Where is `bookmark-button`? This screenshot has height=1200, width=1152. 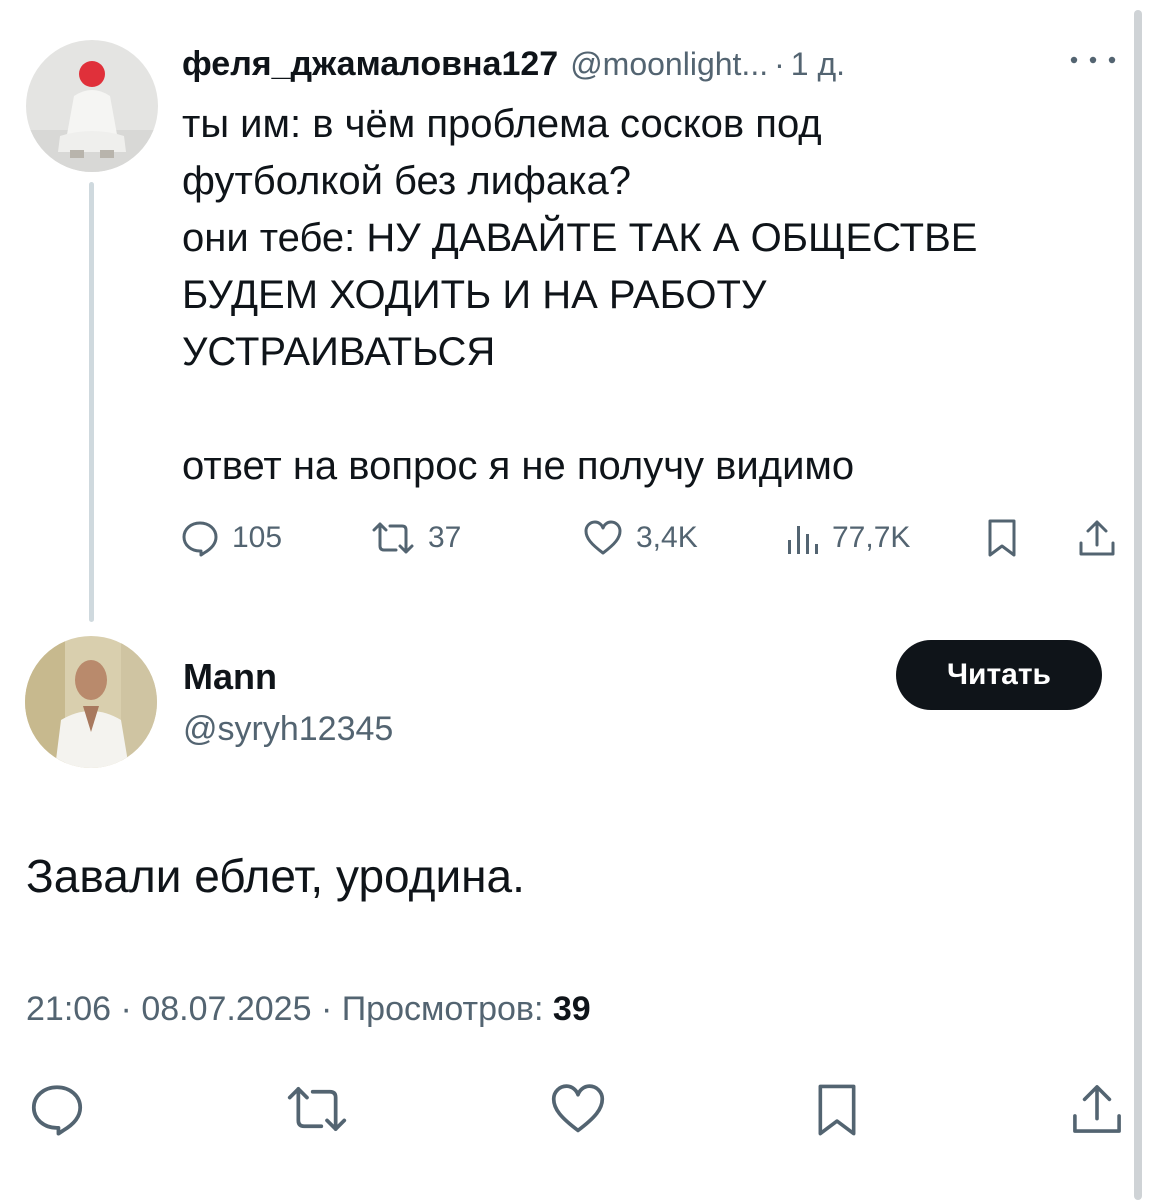 bookmark-button is located at coordinates (1002, 538).